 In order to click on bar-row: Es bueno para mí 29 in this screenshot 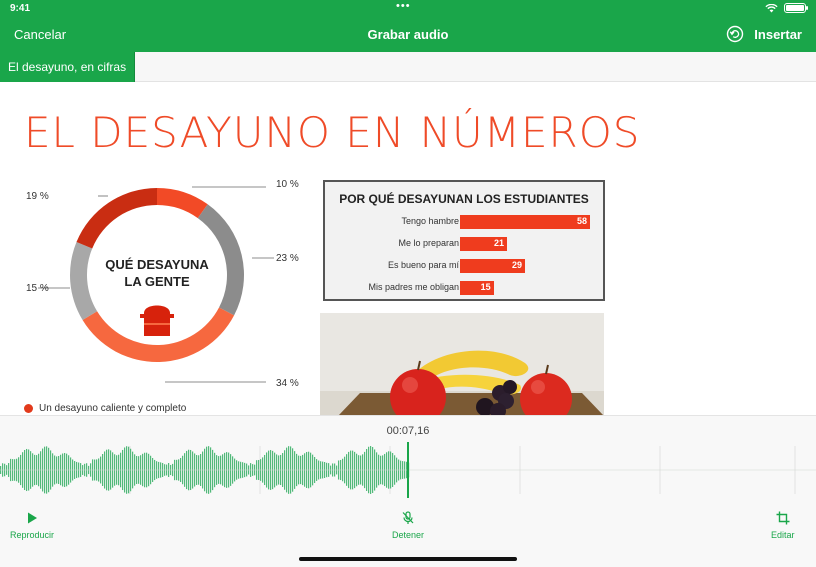, I will do `click(464, 266)`.